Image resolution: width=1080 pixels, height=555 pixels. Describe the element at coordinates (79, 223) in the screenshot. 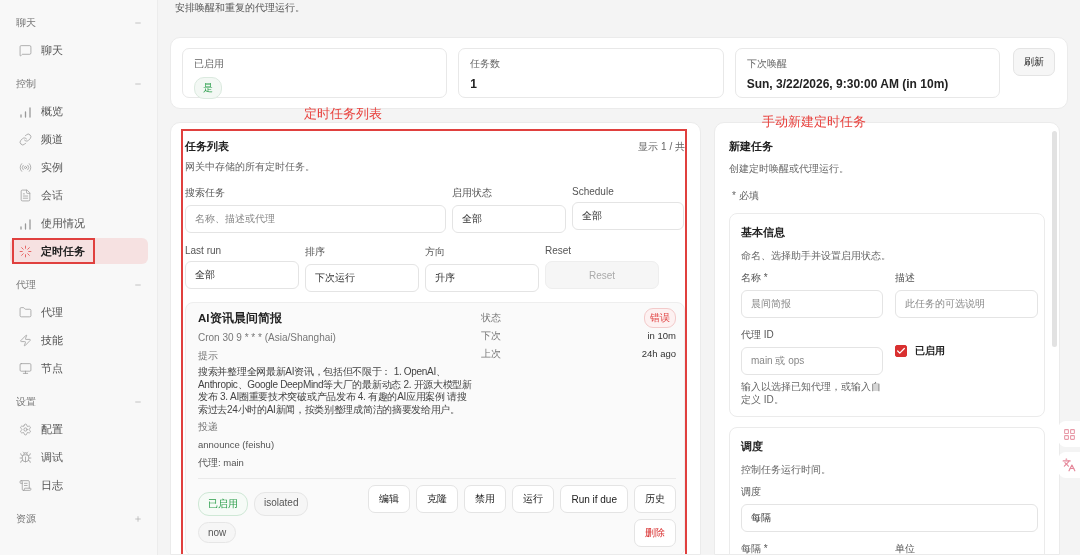

I see `sidebar-item: 使用情况` at that location.